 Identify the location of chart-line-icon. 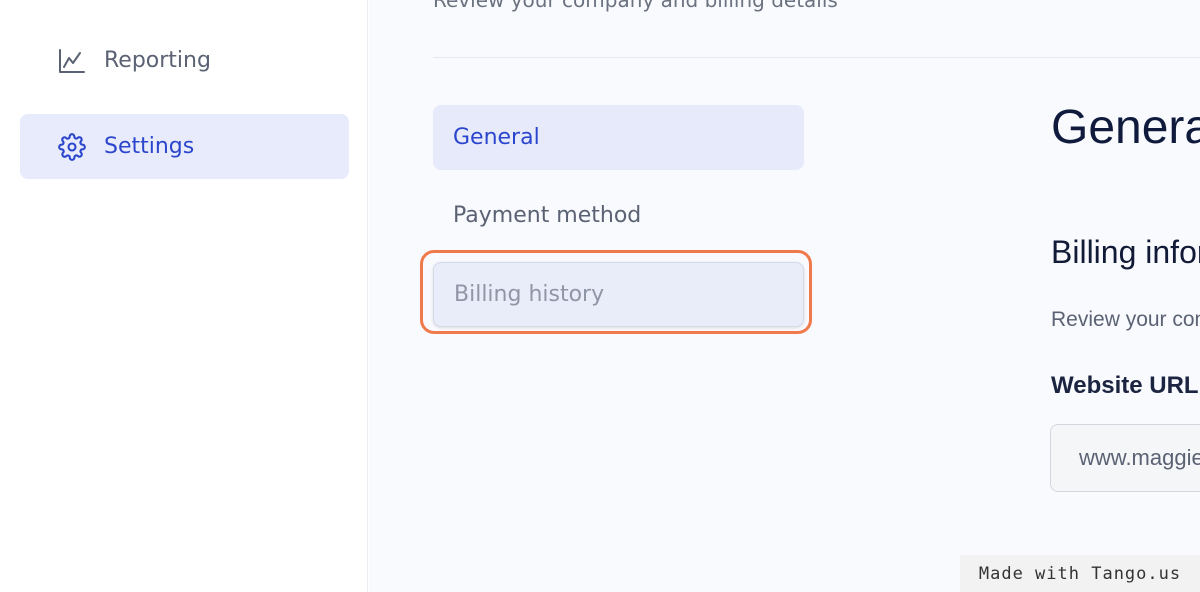
(72, 61).